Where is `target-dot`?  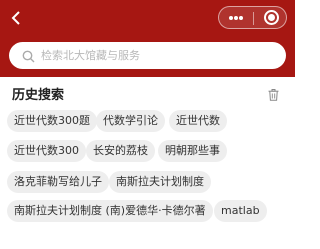
target-dot is located at coordinates (271, 17).